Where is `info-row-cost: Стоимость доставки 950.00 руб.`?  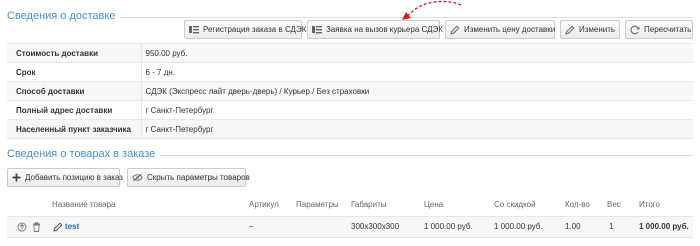 info-row-cost: Стоимость доставки 950.00 руб. is located at coordinates (350, 53).